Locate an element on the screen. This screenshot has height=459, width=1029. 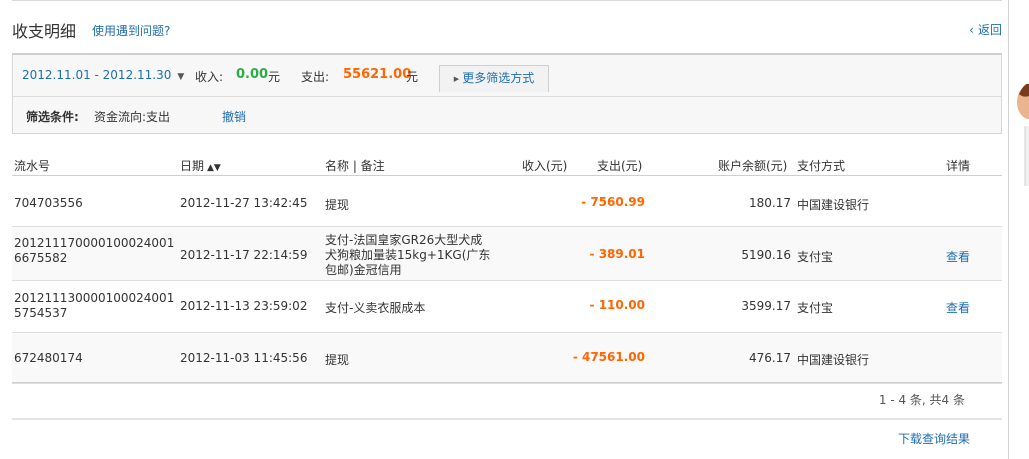
help-link: 使用遇到问题? is located at coordinates (131, 30).